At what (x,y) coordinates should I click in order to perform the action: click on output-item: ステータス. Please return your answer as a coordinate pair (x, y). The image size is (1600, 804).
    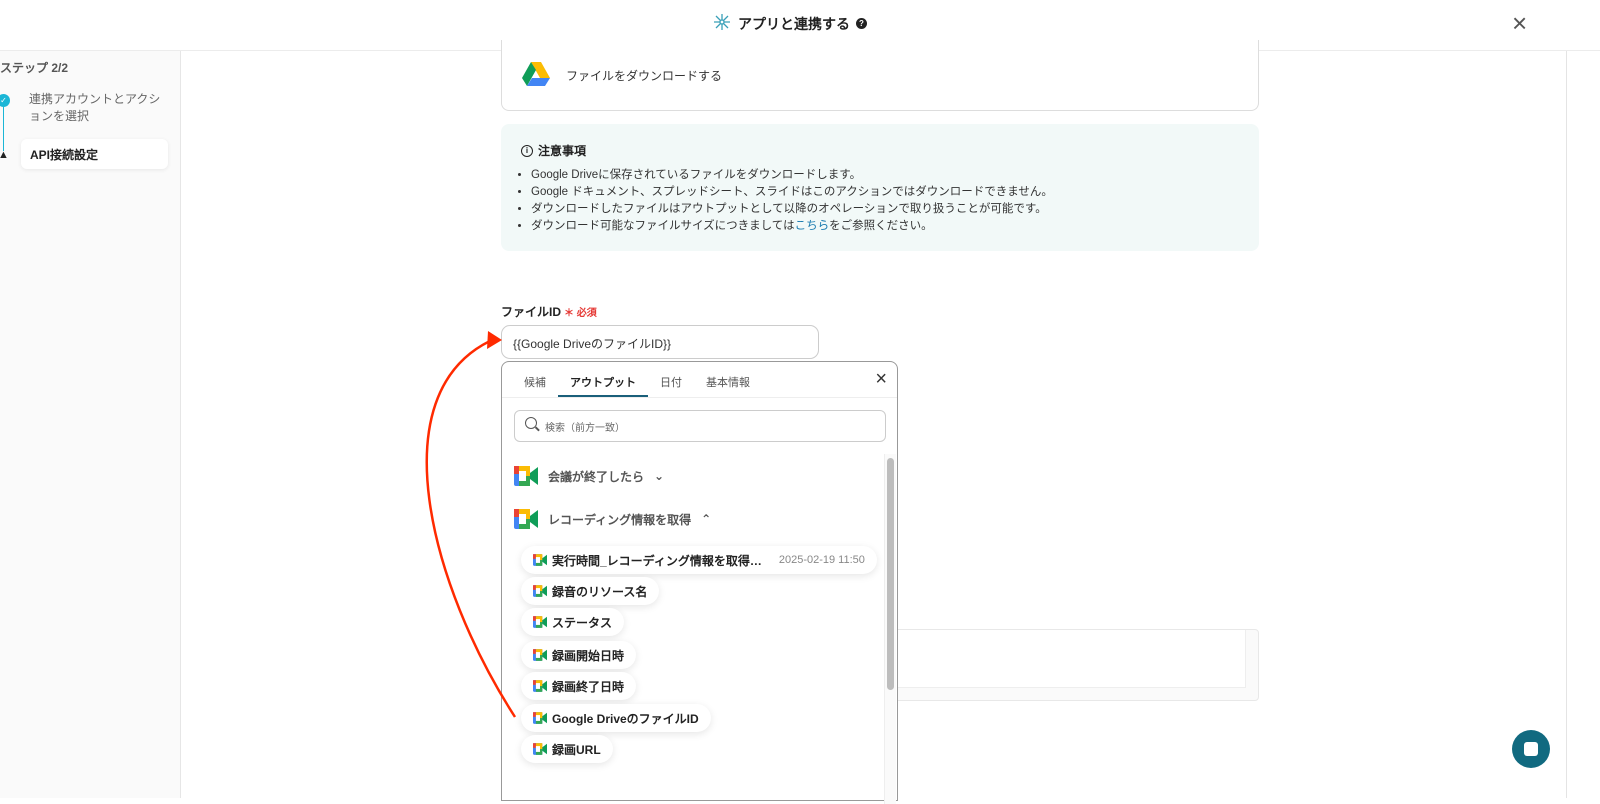
    Looking at the image, I should click on (573, 622).